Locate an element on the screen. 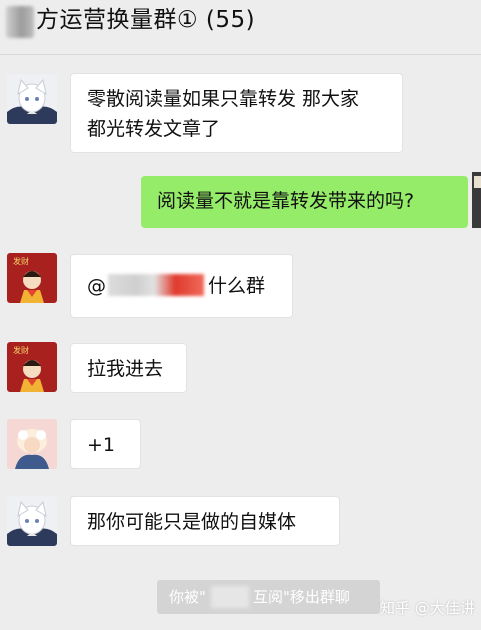 The height and width of the screenshot is (630, 481). system-notice-part2: 互阅"移出群聊 is located at coordinates (301, 597).